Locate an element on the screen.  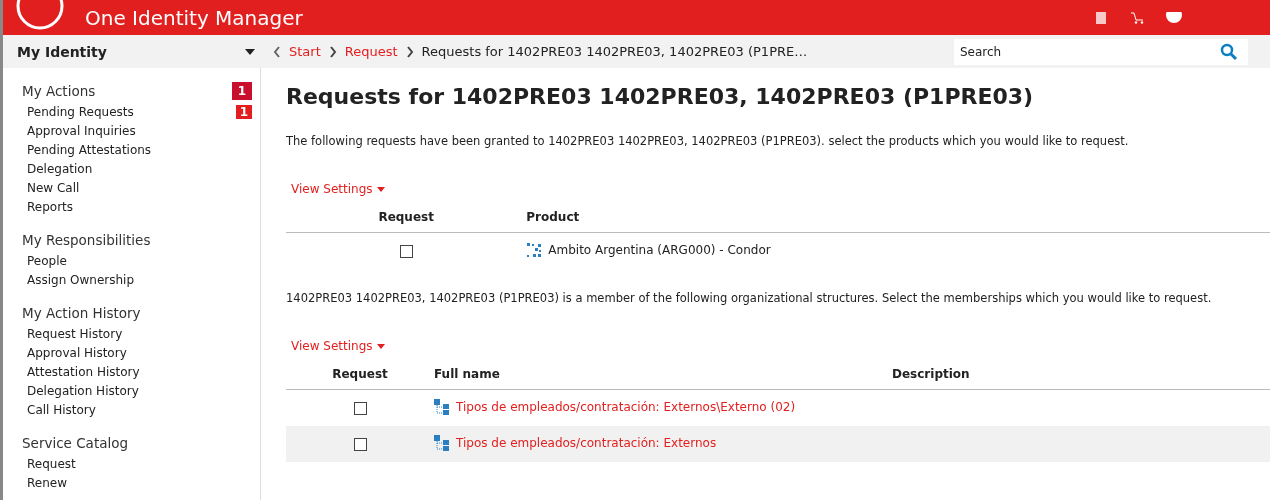
back-chevron-icon is located at coordinates (277, 51).